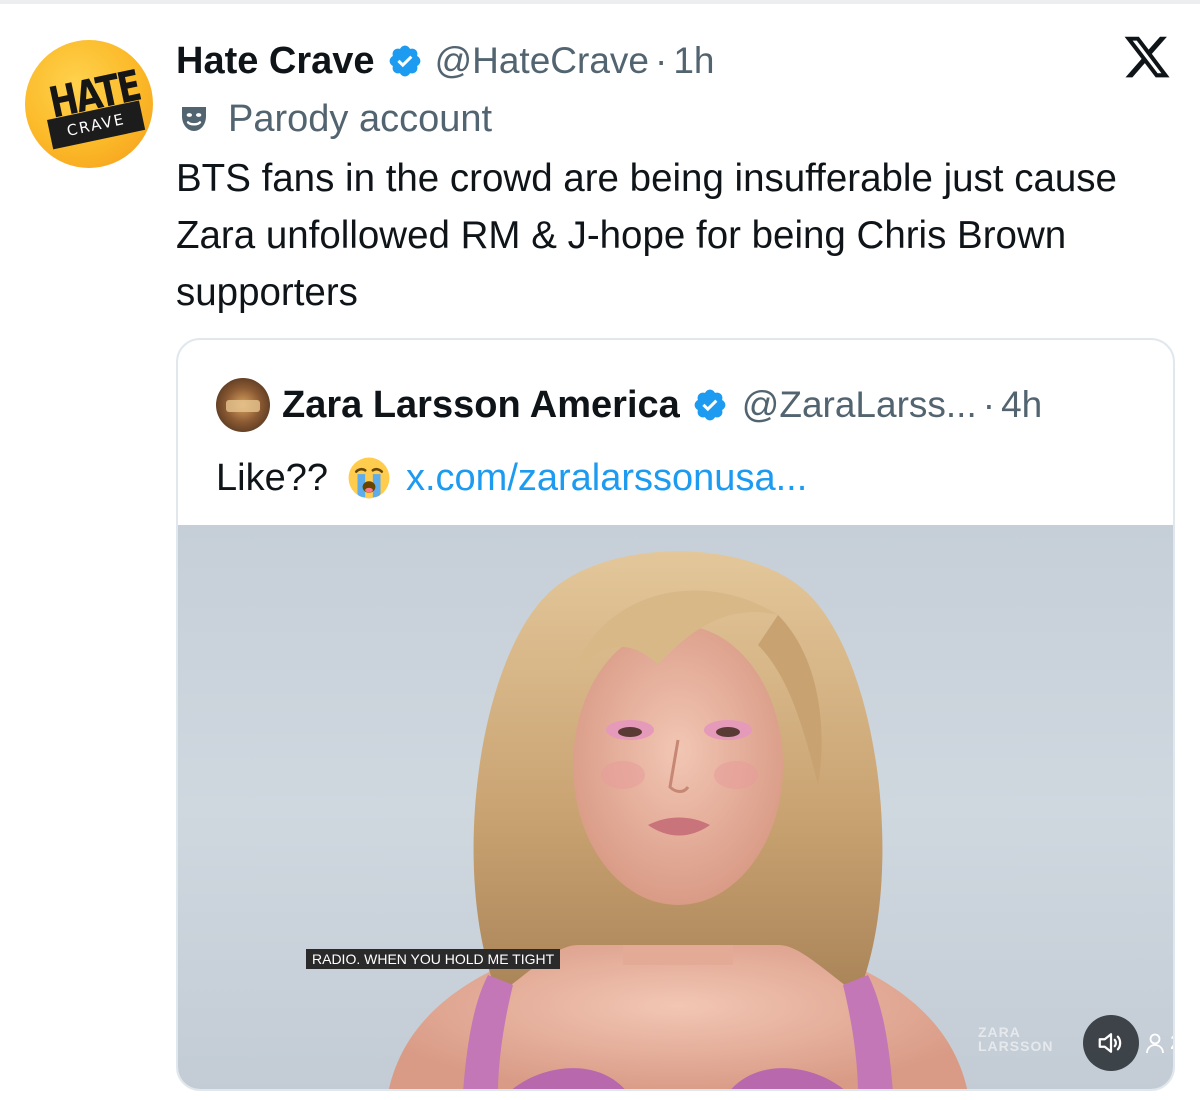 The image size is (1200, 1100). I want to click on video-subtitle: RADIO. WHEN YOU HOLD ME TIGHT, so click(433, 959).